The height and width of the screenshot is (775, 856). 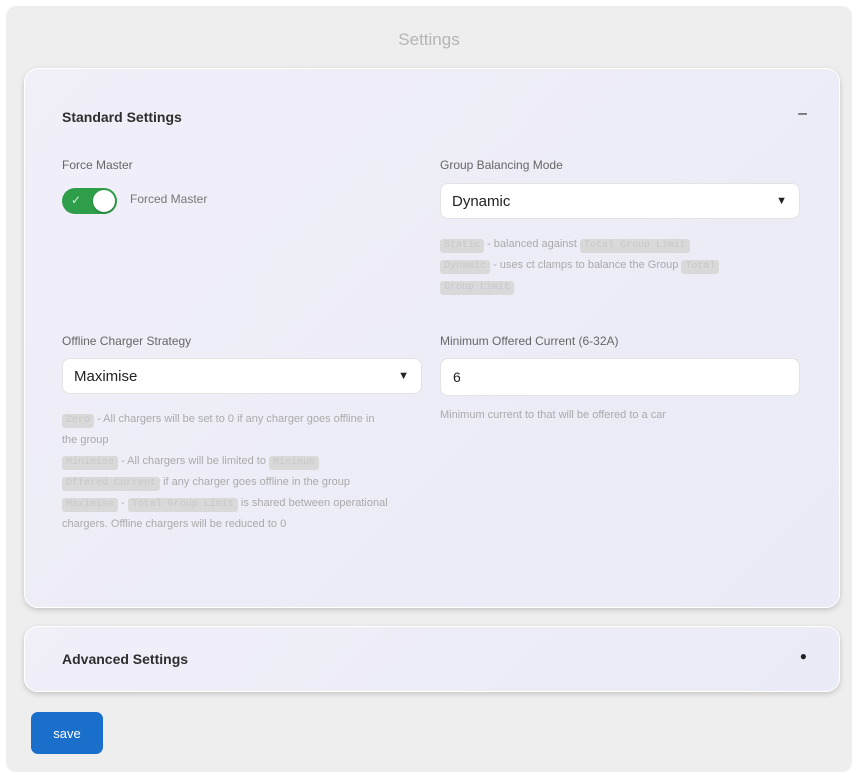 I want to click on help-text: - All chargers will be limited to, so click(x=194, y=461).